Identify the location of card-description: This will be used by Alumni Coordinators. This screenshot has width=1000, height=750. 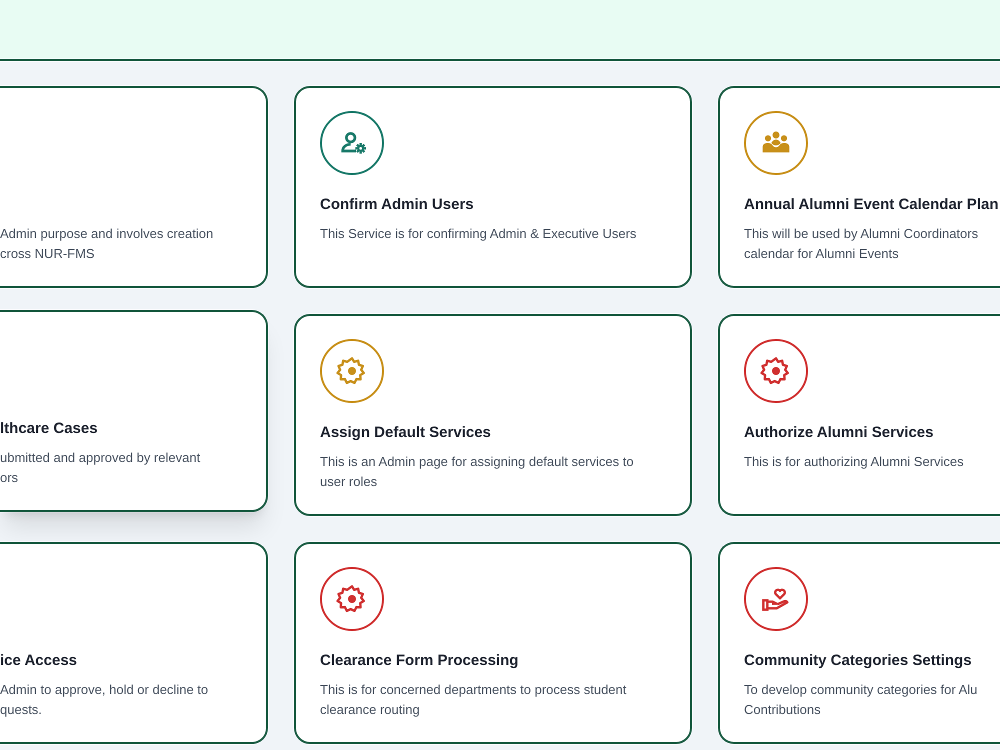
(861, 234).